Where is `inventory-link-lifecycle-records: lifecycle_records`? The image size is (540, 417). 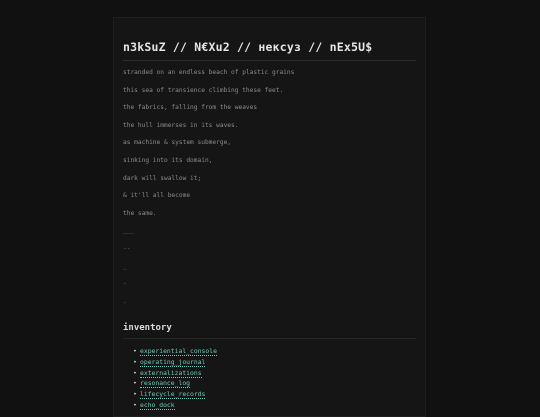 inventory-link-lifecycle-records: lifecycle_records is located at coordinates (173, 395).